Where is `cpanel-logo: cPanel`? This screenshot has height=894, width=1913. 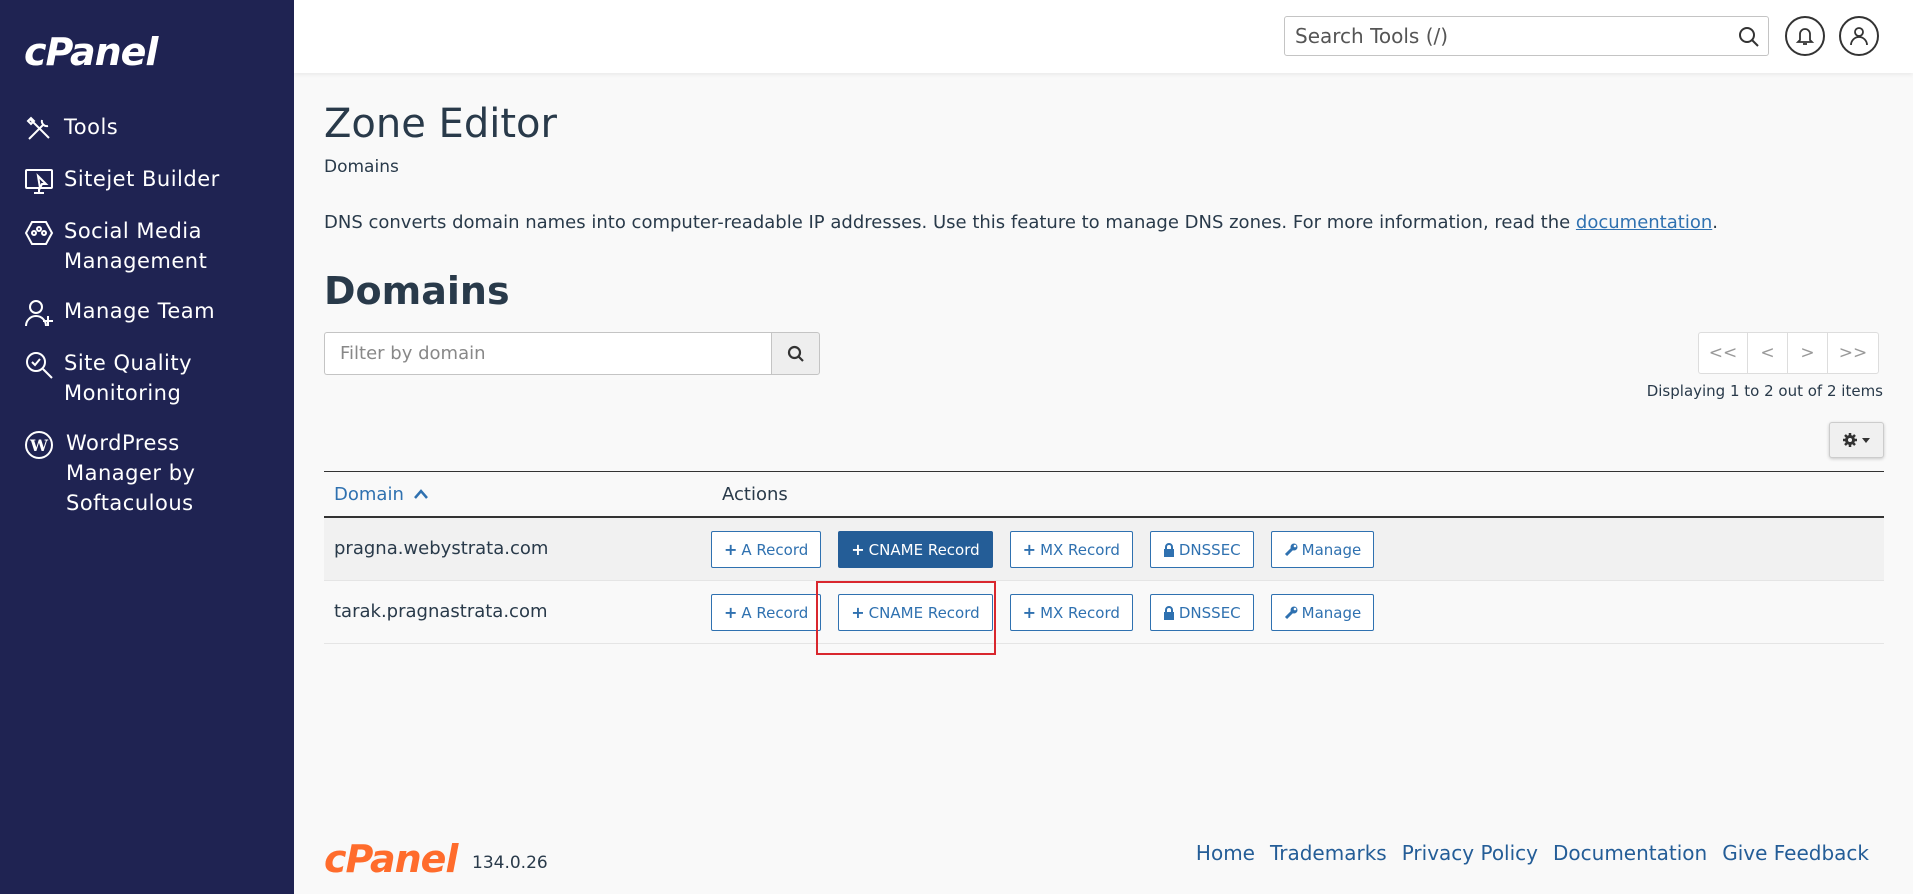 cpanel-logo: cPanel is located at coordinates (91, 52).